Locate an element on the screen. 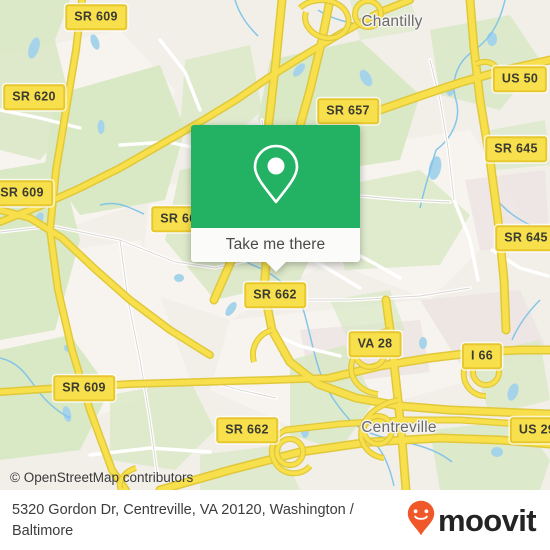 The width and height of the screenshot is (550, 550). shield-sr-609-west: SR 609 is located at coordinates (26, 193).